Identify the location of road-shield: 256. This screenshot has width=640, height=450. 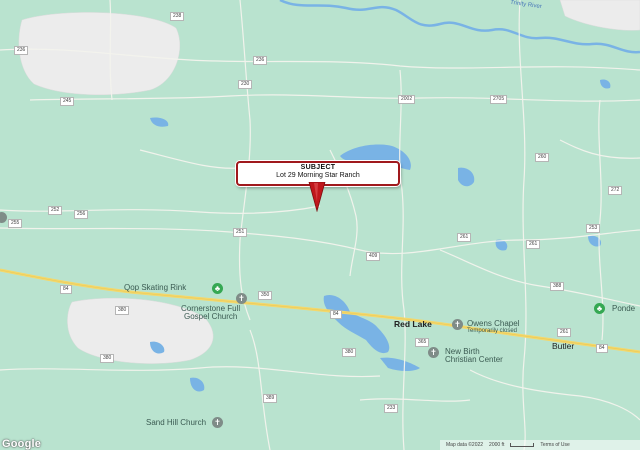
(81, 214).